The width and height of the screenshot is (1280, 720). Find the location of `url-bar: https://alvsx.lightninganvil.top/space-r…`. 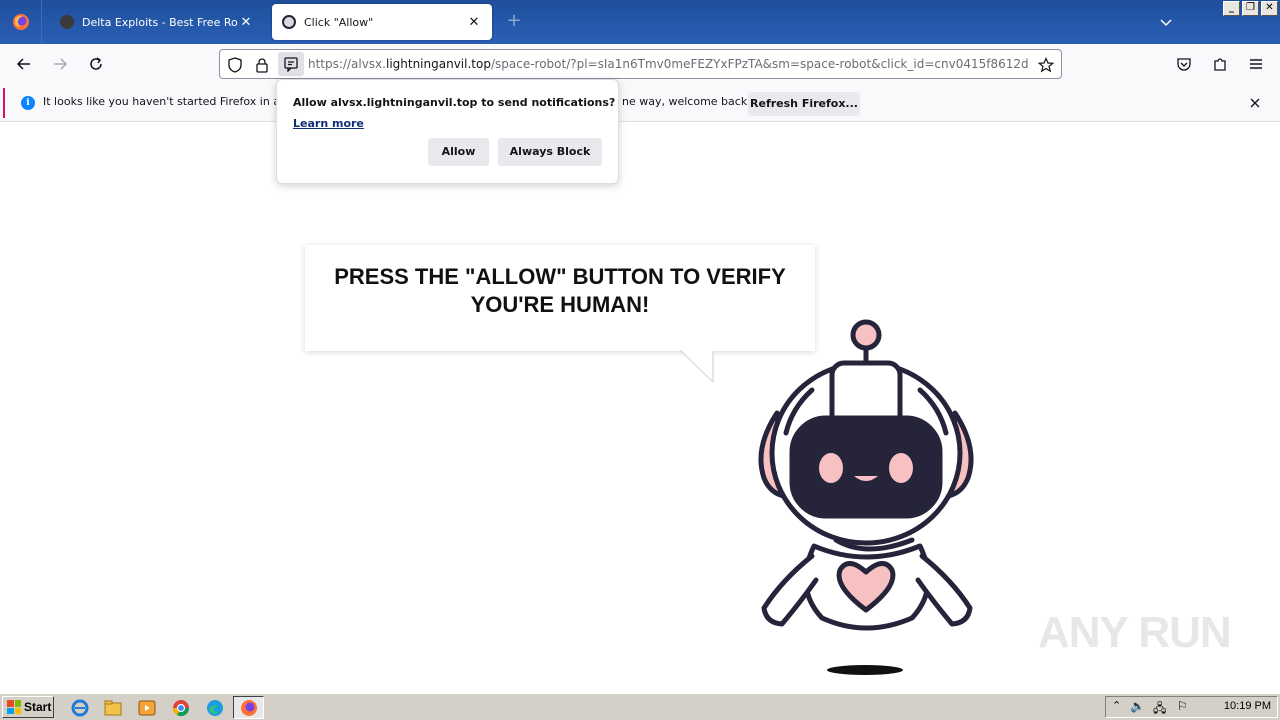

url-bar: https://alvsx.lightninganvil.top/space-r… is located at coordinates (640, 64).